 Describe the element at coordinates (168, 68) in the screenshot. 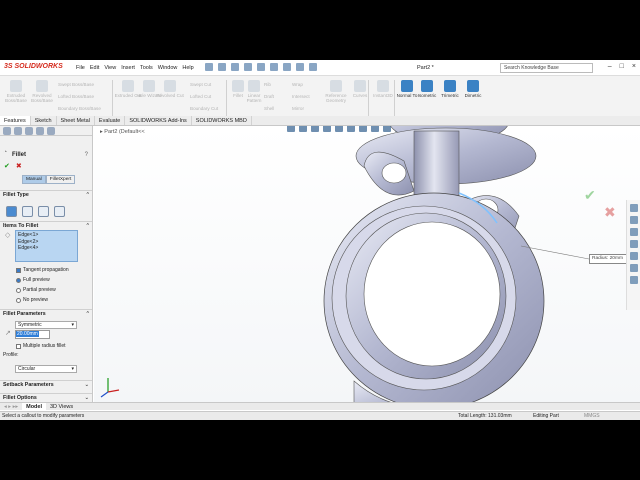

I see `menu-window: Window` at that location.